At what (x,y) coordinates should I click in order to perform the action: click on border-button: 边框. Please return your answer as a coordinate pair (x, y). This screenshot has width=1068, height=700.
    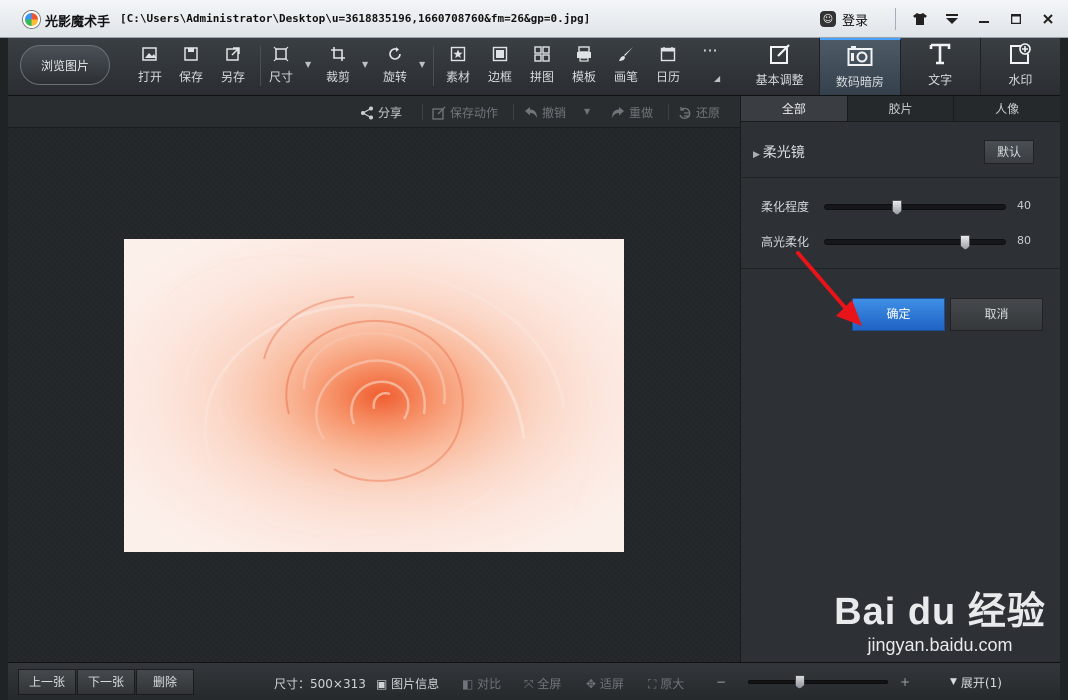
    Looking at the image, I should click on (500, 65).